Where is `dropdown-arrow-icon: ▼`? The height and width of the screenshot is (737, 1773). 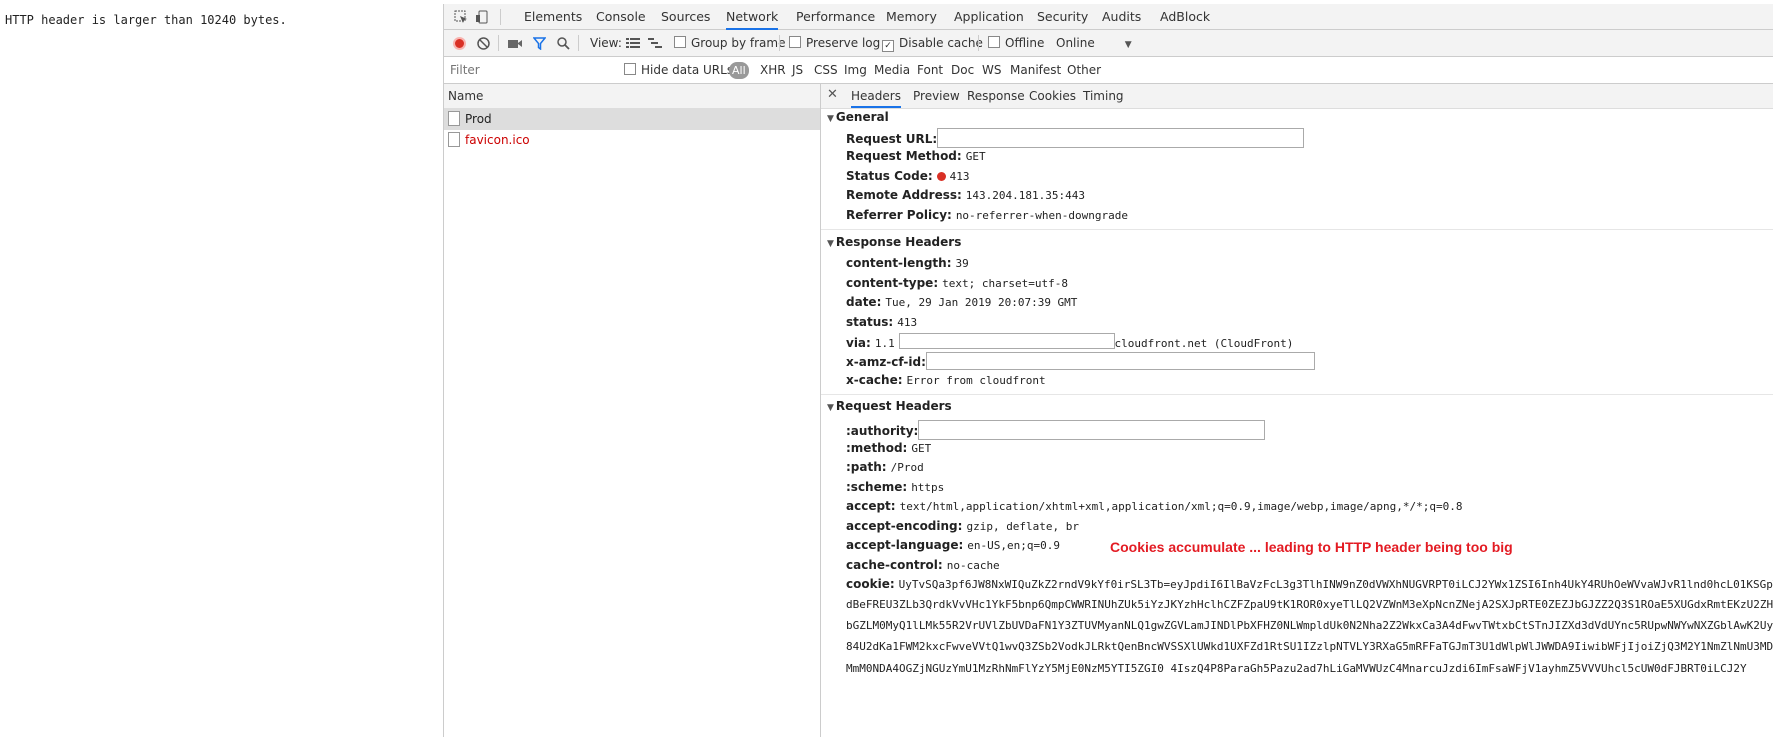 dropdown-arrow-icon: ▼ is located at coordinates (1128, 45).